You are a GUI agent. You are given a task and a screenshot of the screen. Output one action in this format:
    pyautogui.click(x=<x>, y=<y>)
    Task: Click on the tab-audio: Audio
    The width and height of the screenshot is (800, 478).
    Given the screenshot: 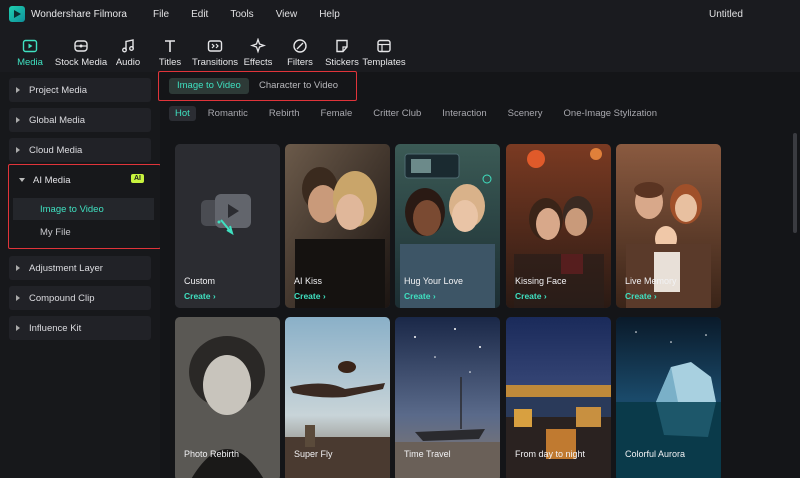 What is the action you would take?
    pyautogui.click(x=128, y=50)
    